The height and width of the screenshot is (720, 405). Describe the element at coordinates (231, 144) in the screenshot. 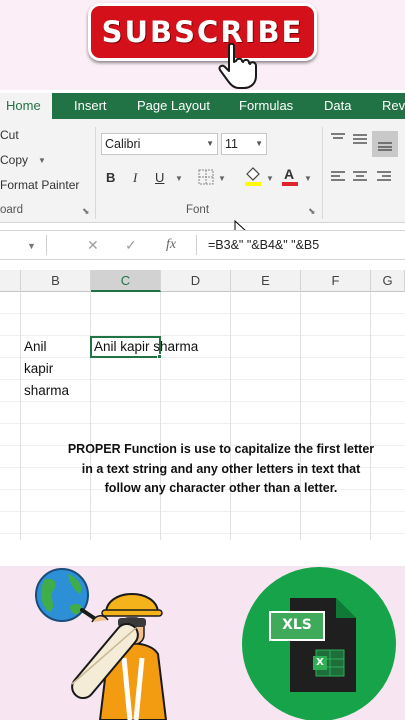

I see `font-size-value: 11` at that location.